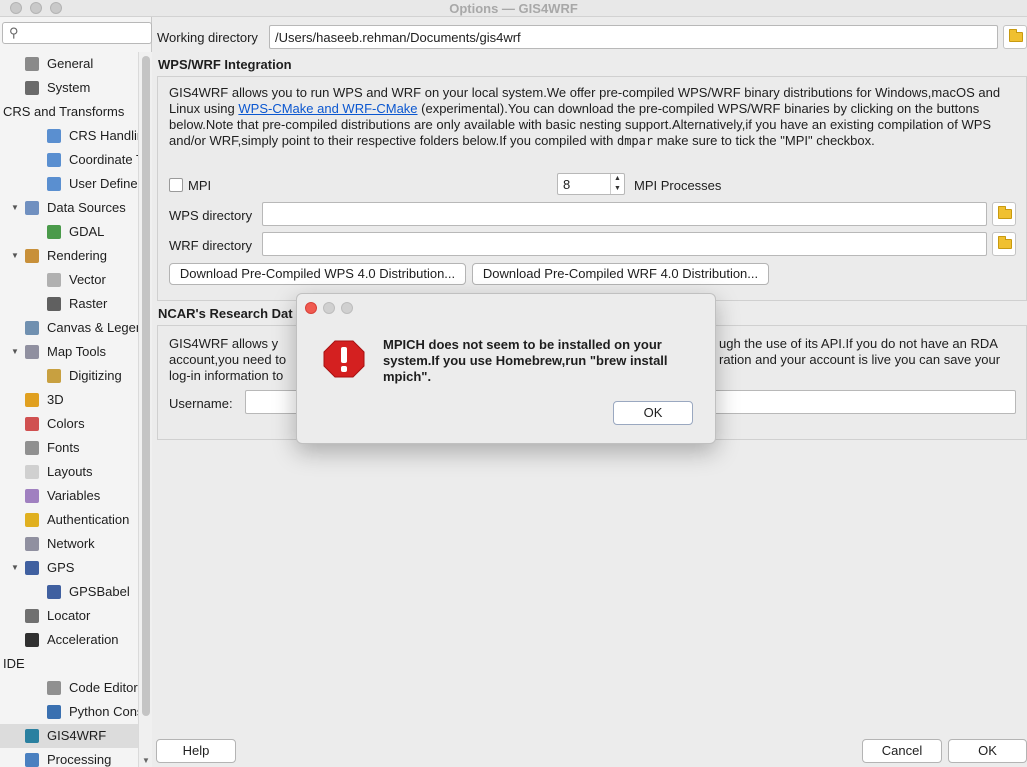 The image size is (1027, 767). I want to click on search-input: ⚲, so click(77, 33).